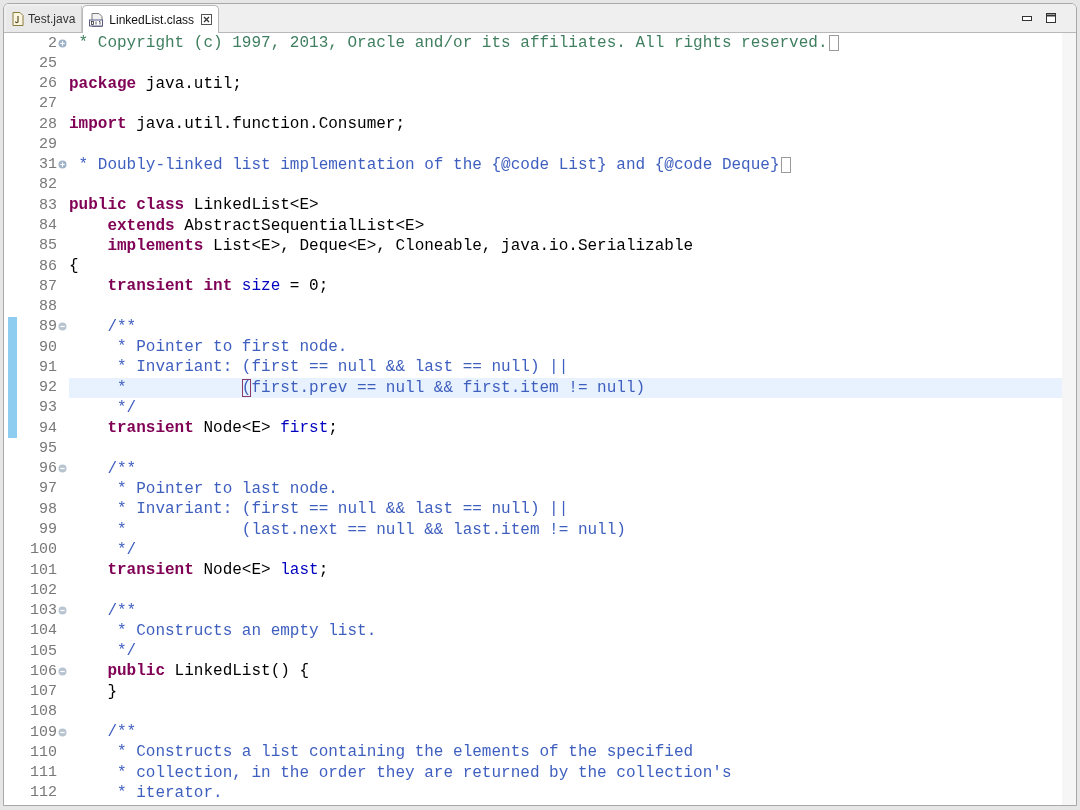  I want to click on line-number: 27, so click(48, 104).